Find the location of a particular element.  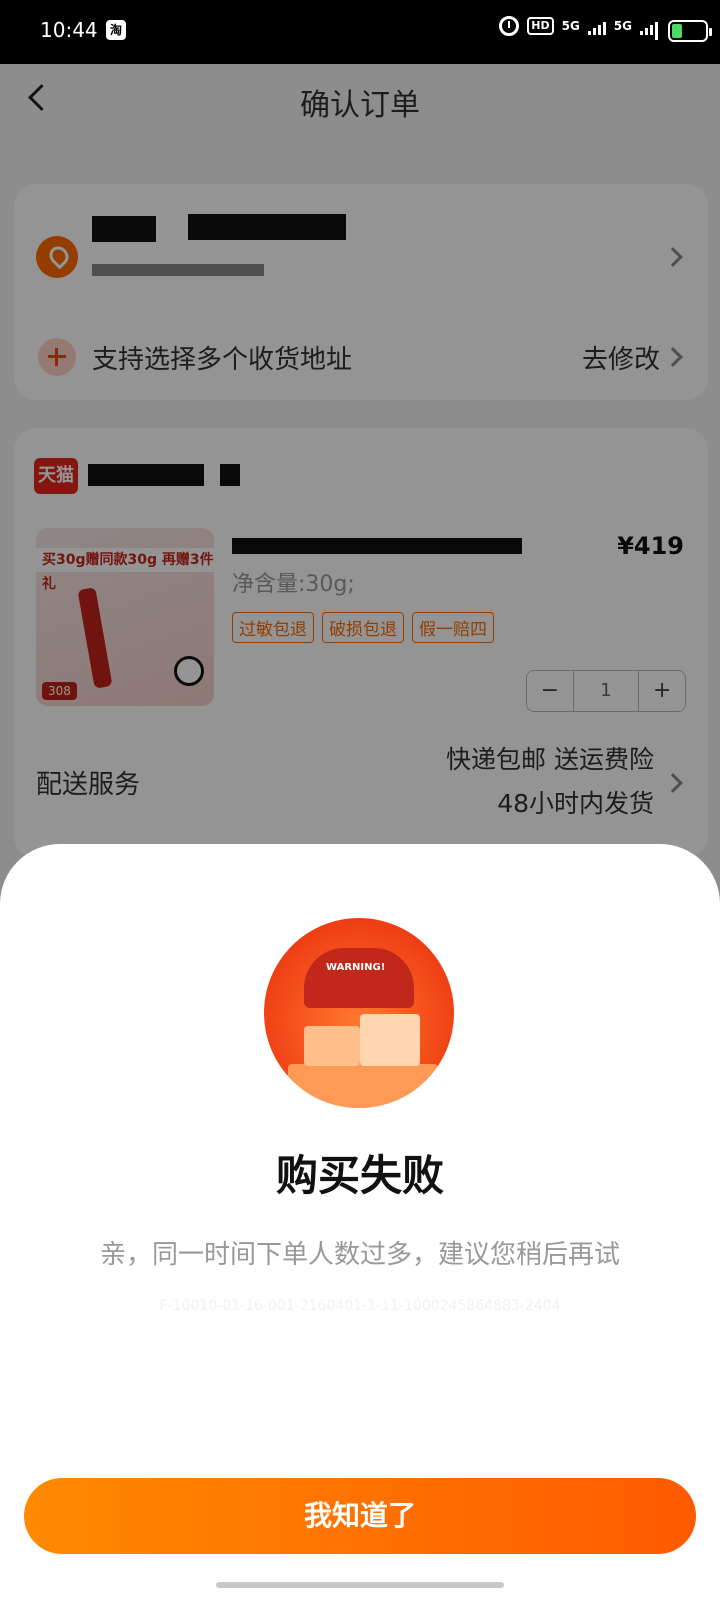

status-icons: HD 5G 5G is located at coordinates (578, 26).